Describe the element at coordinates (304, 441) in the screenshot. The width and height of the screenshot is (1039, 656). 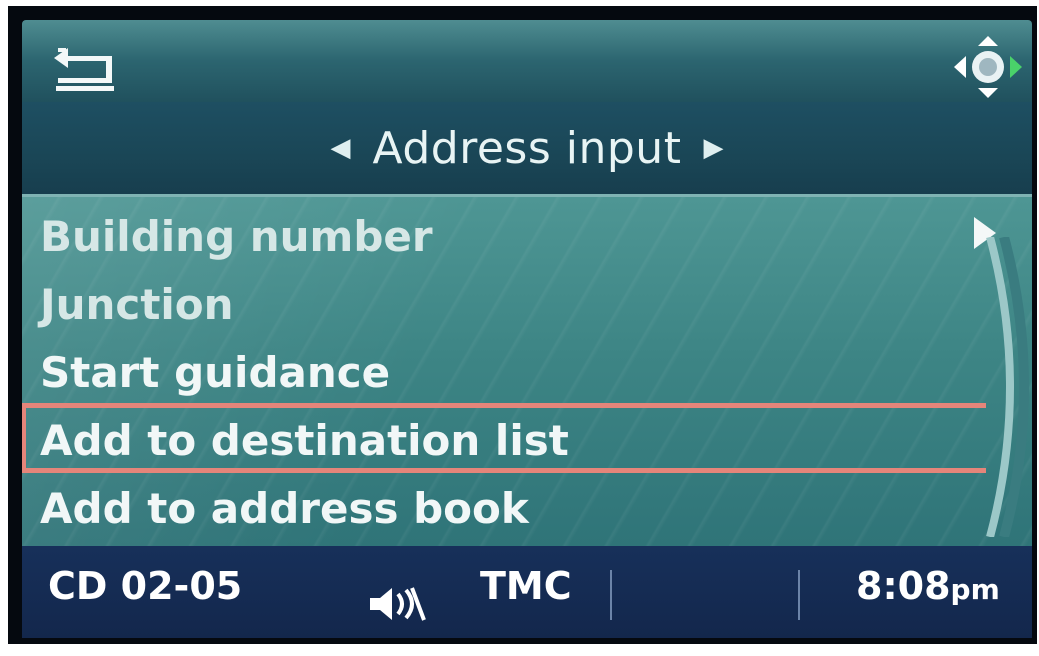
I see `menu-item-add-to-destination-list: Add to destination list` at that location.